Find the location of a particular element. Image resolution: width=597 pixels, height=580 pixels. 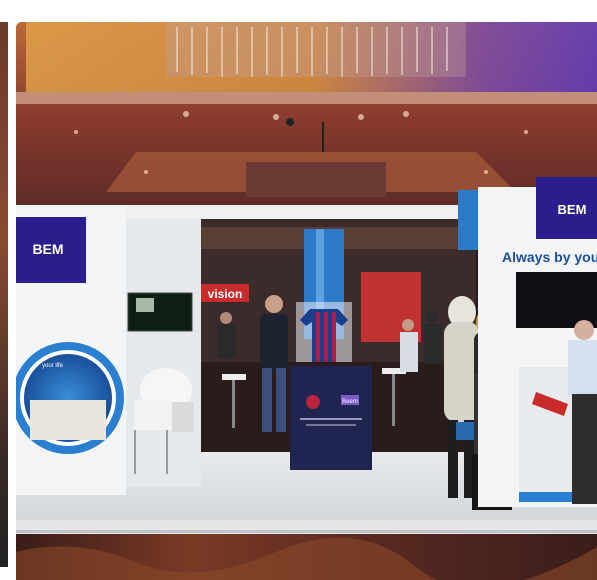

counter-logo-text: Beem is located at coordinates (350, 402).